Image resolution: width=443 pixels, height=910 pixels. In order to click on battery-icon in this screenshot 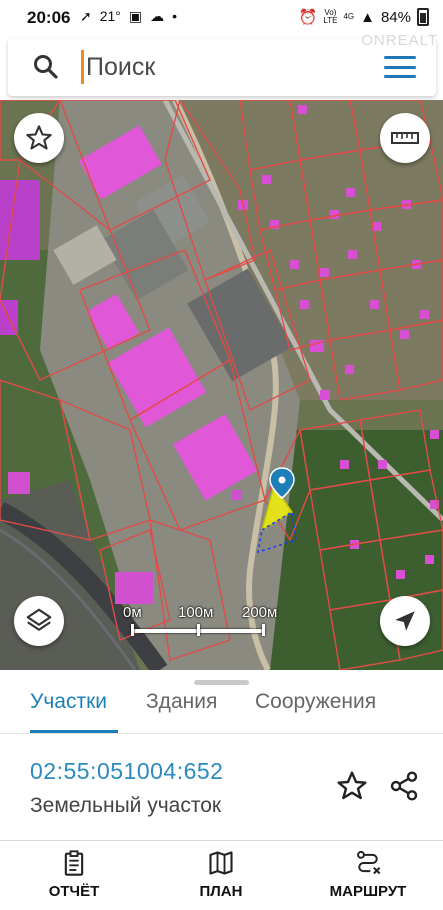, I will do `click(423, 17)`.